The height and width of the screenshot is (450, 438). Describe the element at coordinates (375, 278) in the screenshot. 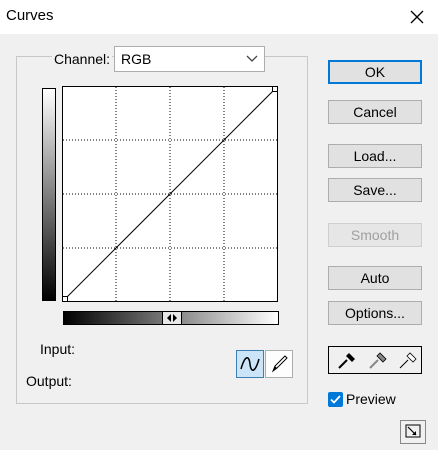

I see `auto-button: Auto` at that location.